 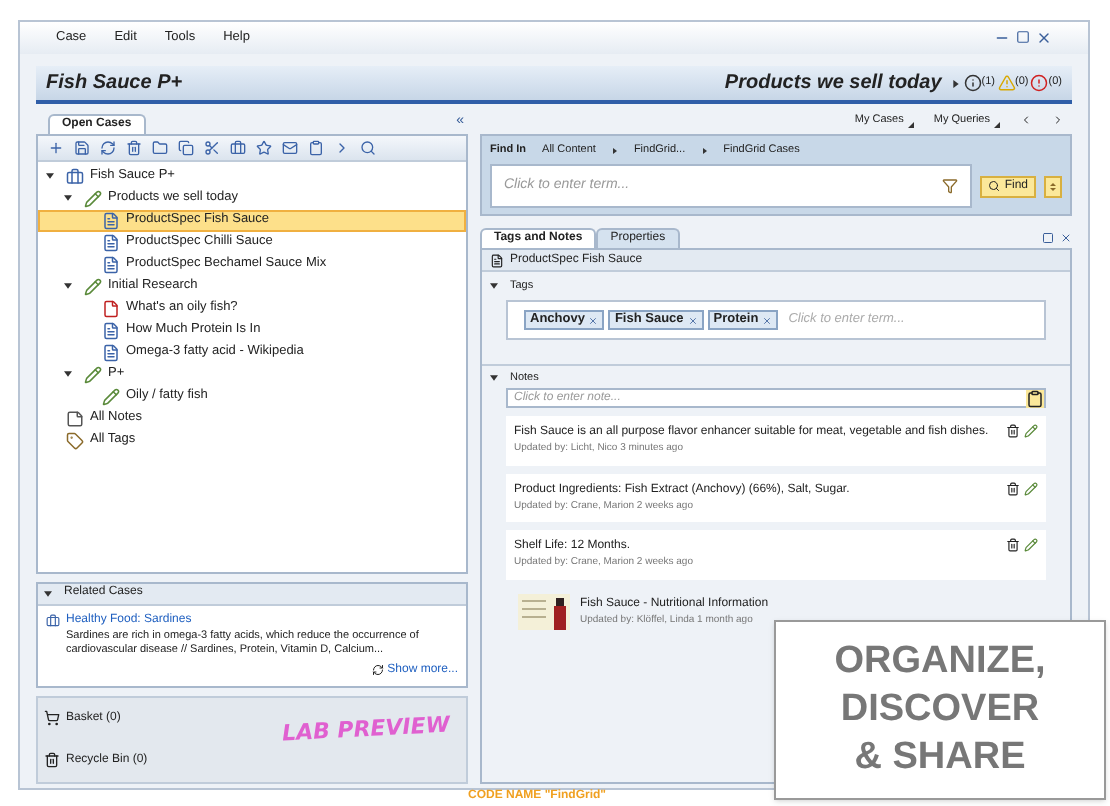 I want to click on up-down-arrows-icon, so click(x=1053, y=186).